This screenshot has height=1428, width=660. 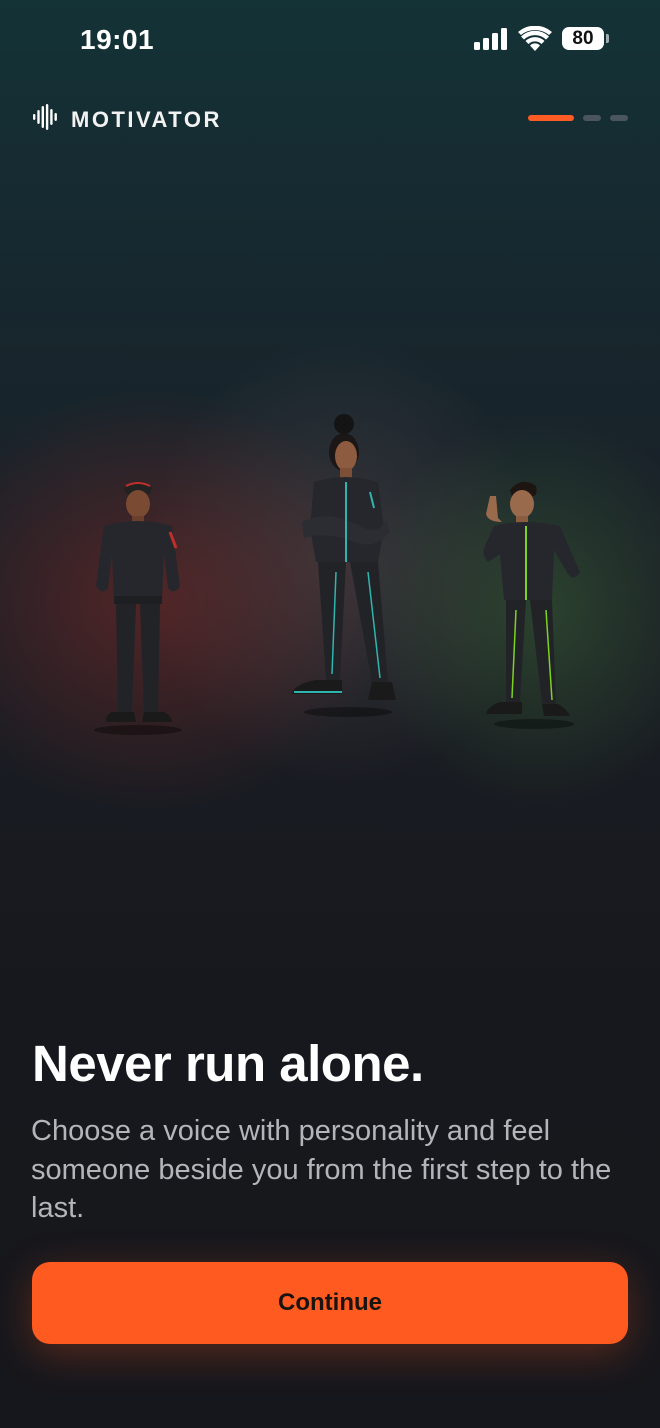 I want to click on status-bar: 19:01 80, so click(x=330, y=40).